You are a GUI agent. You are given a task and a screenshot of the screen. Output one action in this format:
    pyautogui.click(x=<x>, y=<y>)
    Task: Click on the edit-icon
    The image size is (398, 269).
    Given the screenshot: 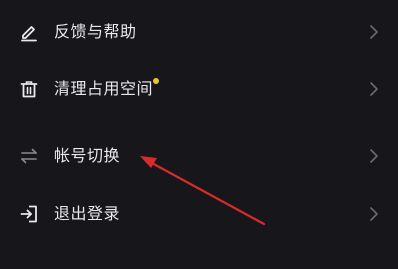 What is the action you would take?
    pyautogui.click(x=29, y=32)
    